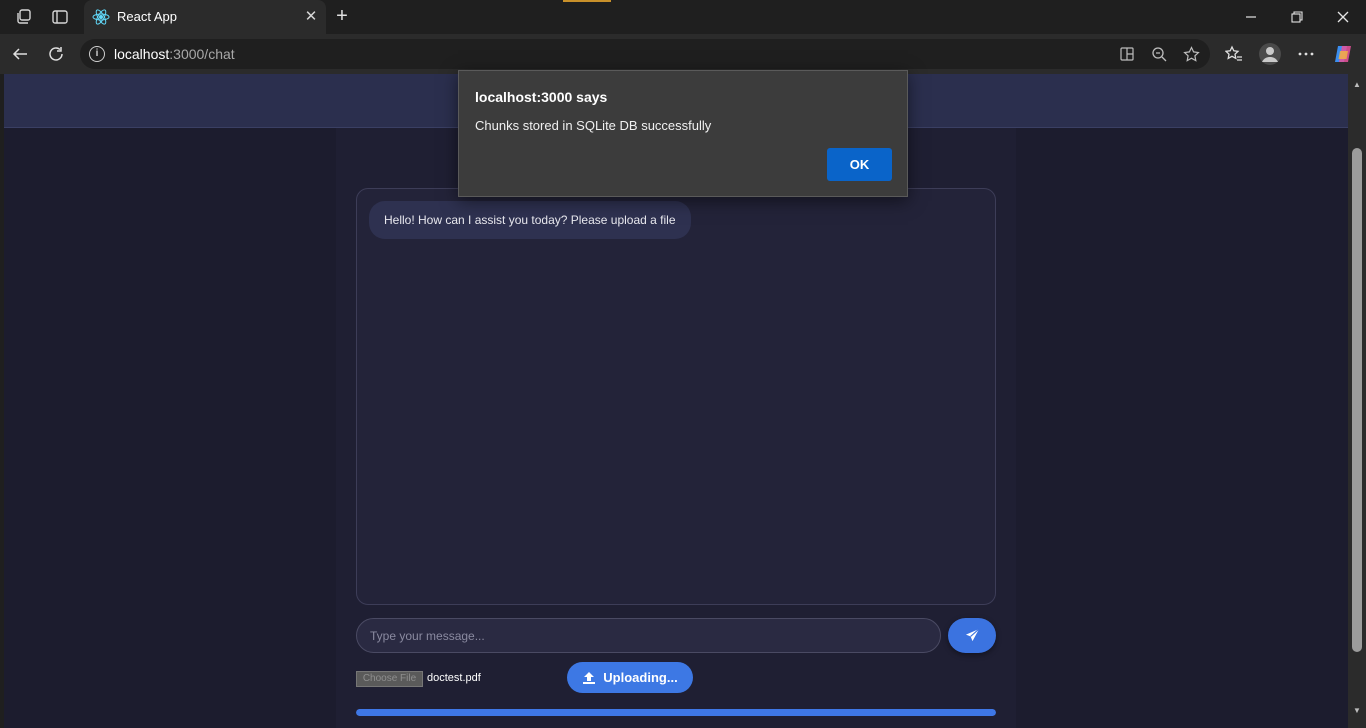 The width and height of the screenshot is (1366, 728). I want to click on star-icon, so click(1191, 54).